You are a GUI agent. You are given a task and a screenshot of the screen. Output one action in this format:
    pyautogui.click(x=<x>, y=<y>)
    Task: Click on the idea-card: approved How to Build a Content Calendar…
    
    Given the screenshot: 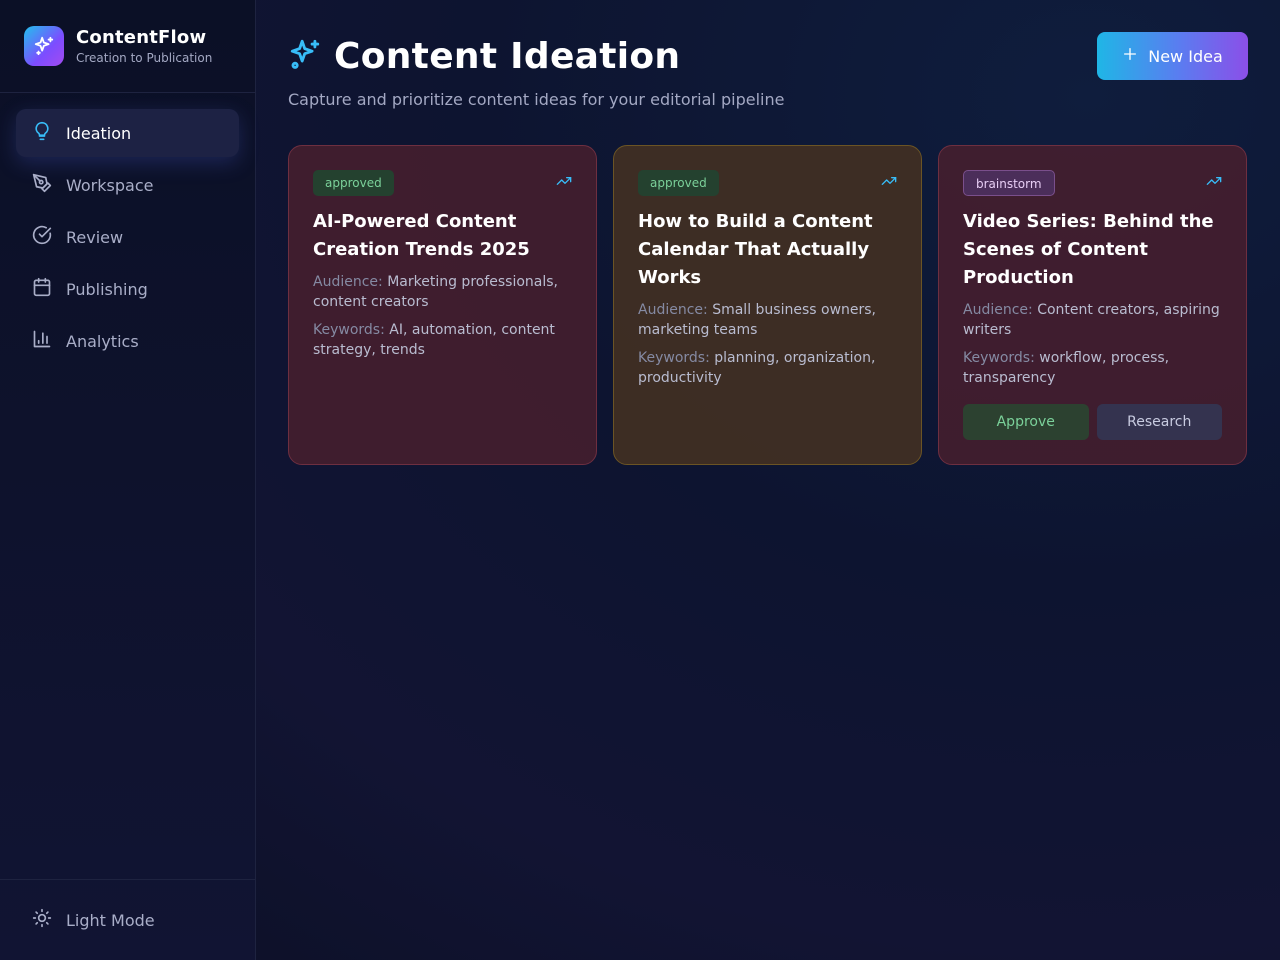 What is the action you would take?
    pyautogui.click(x=767, y=305)
    